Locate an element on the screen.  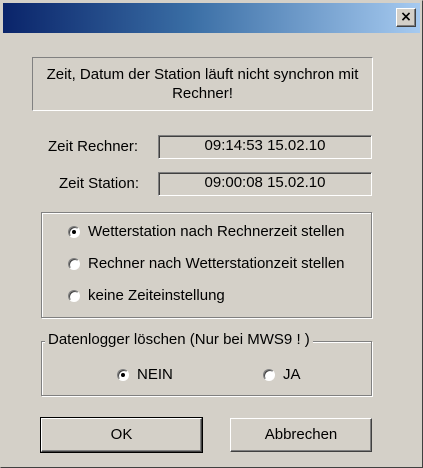
radio-label: JA is located at coordinates (292, 374).